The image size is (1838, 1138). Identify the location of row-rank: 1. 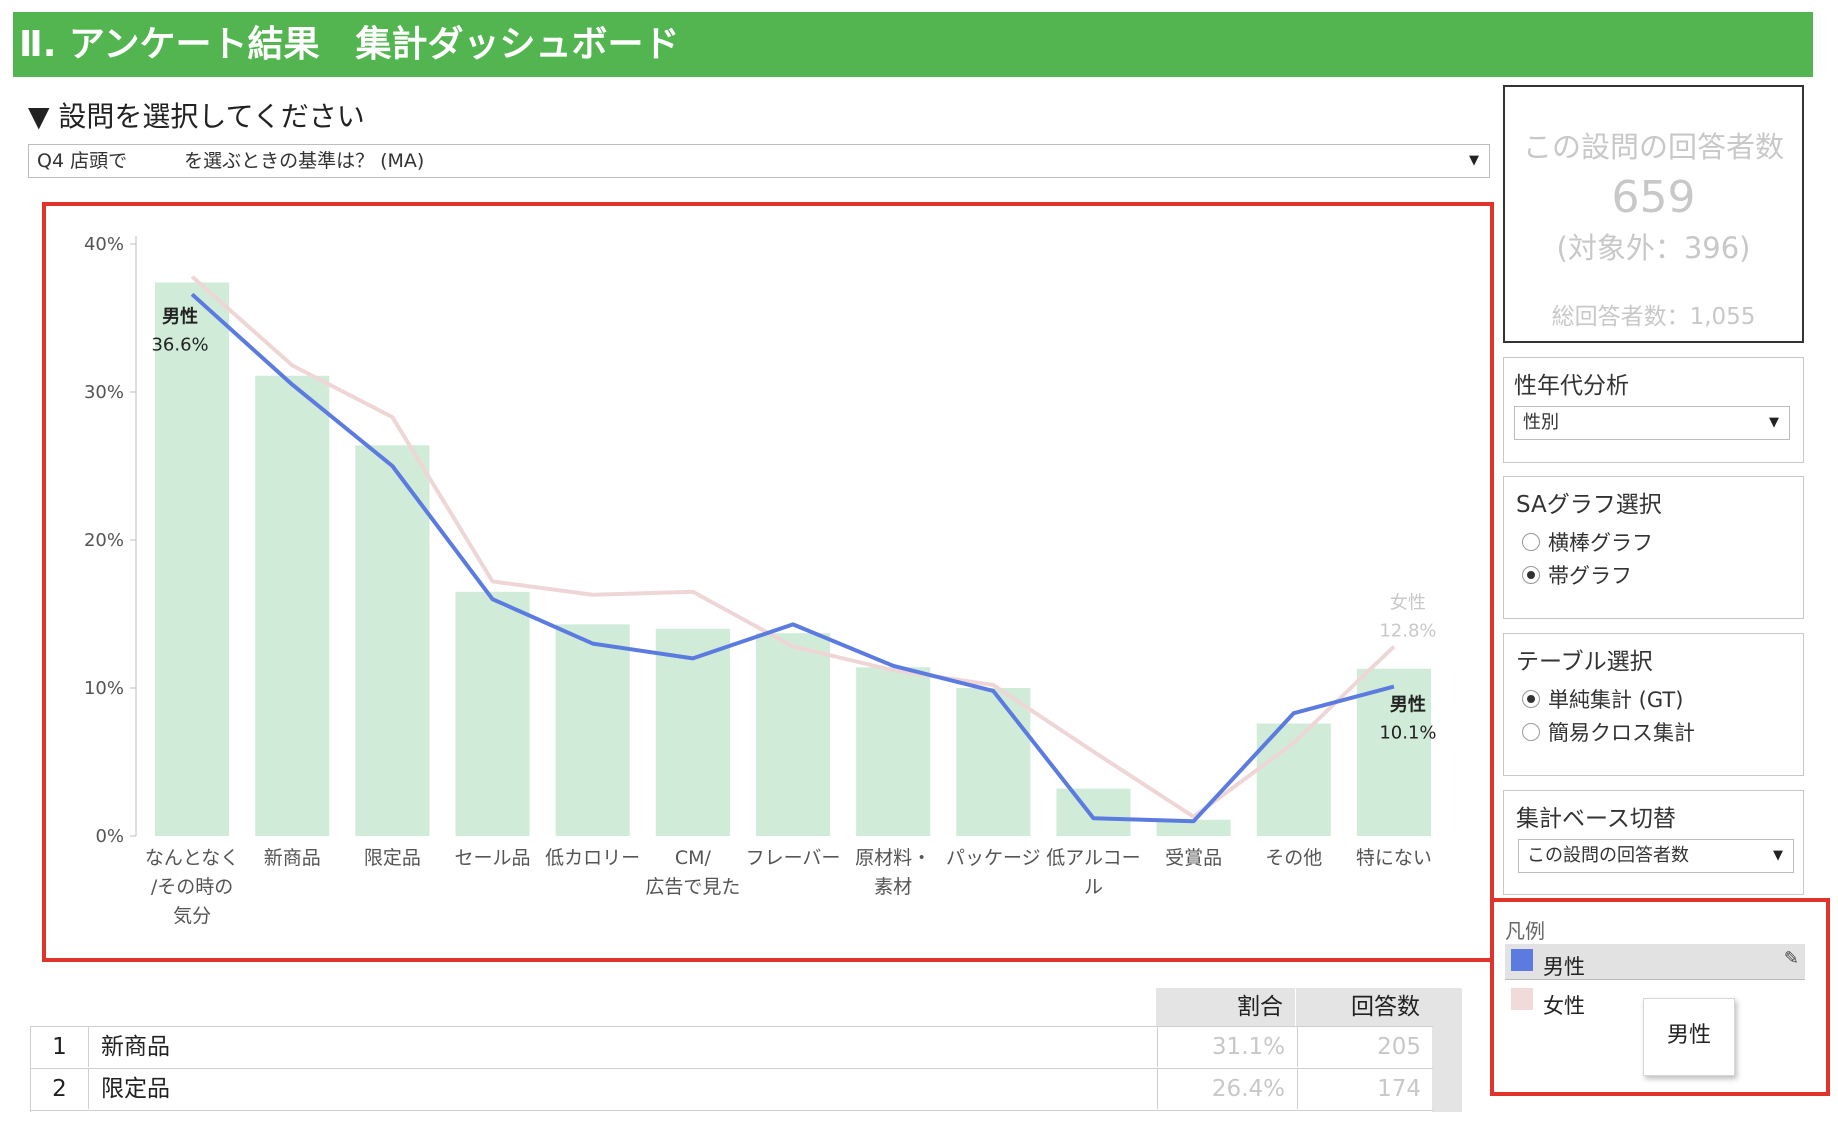
(60, 1047).